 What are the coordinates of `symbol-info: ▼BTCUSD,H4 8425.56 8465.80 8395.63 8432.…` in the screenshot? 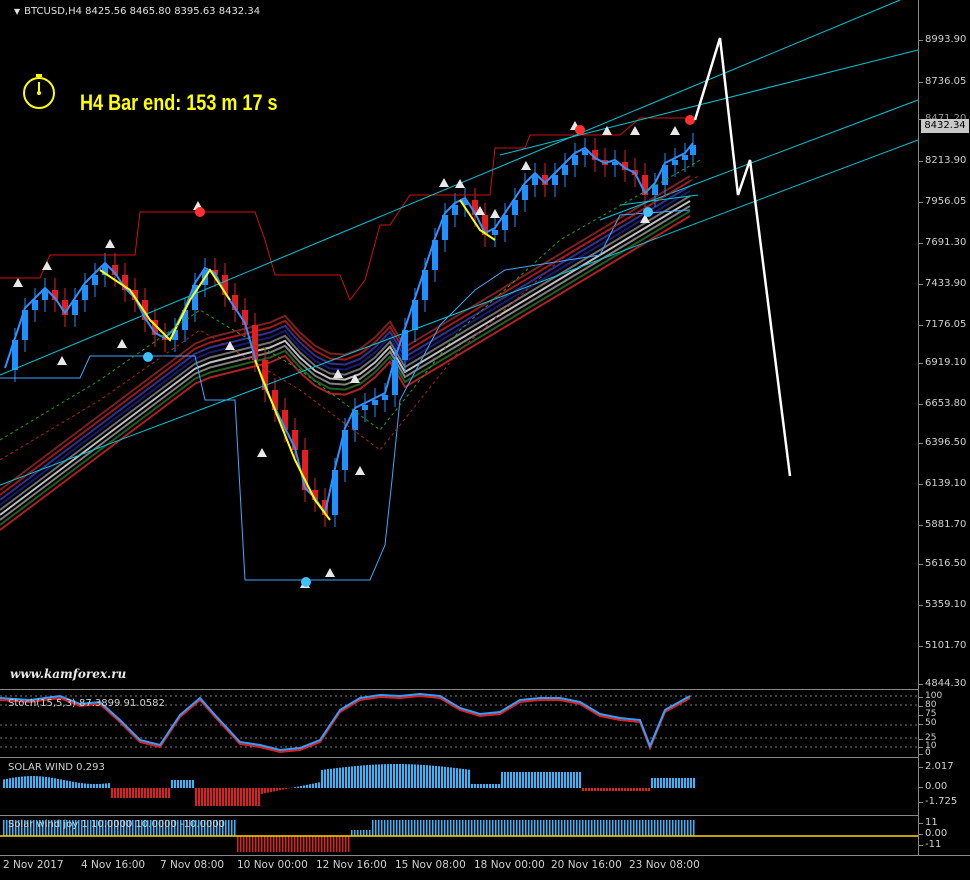 It's located at (137, 11).